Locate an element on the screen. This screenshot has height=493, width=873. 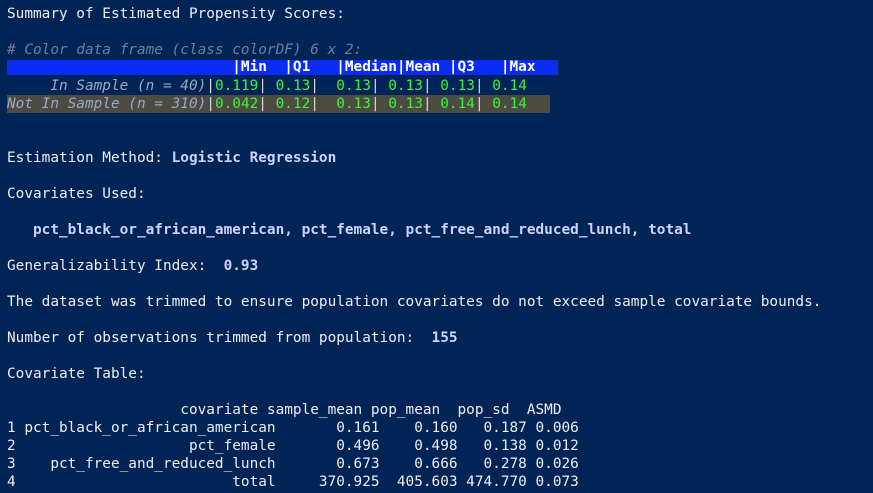
covariate-table-label: Covariate Table: is located at coordinates (76, 374).